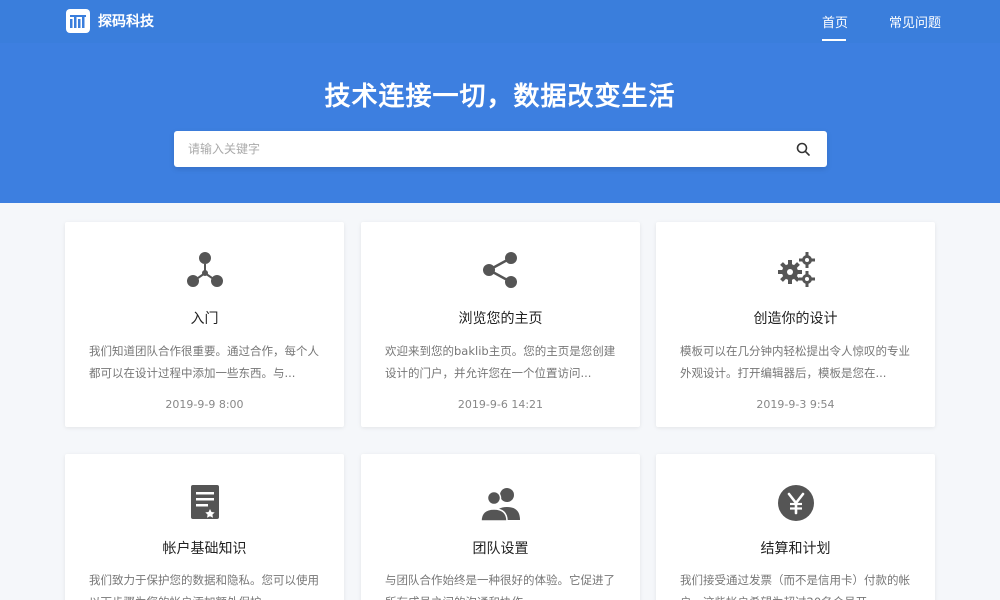  What do you see at coordinates (834, 40) in the screenshot?
I see `nav-active-indicator` at bounding box center [834, 40].